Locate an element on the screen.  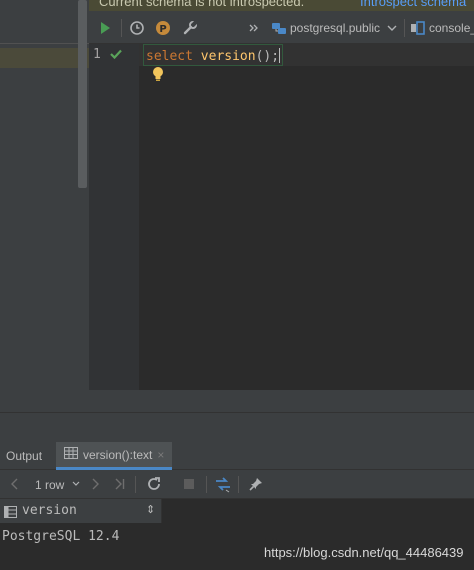
sort-icon: ⇕ is located at coordinates (150, 509).